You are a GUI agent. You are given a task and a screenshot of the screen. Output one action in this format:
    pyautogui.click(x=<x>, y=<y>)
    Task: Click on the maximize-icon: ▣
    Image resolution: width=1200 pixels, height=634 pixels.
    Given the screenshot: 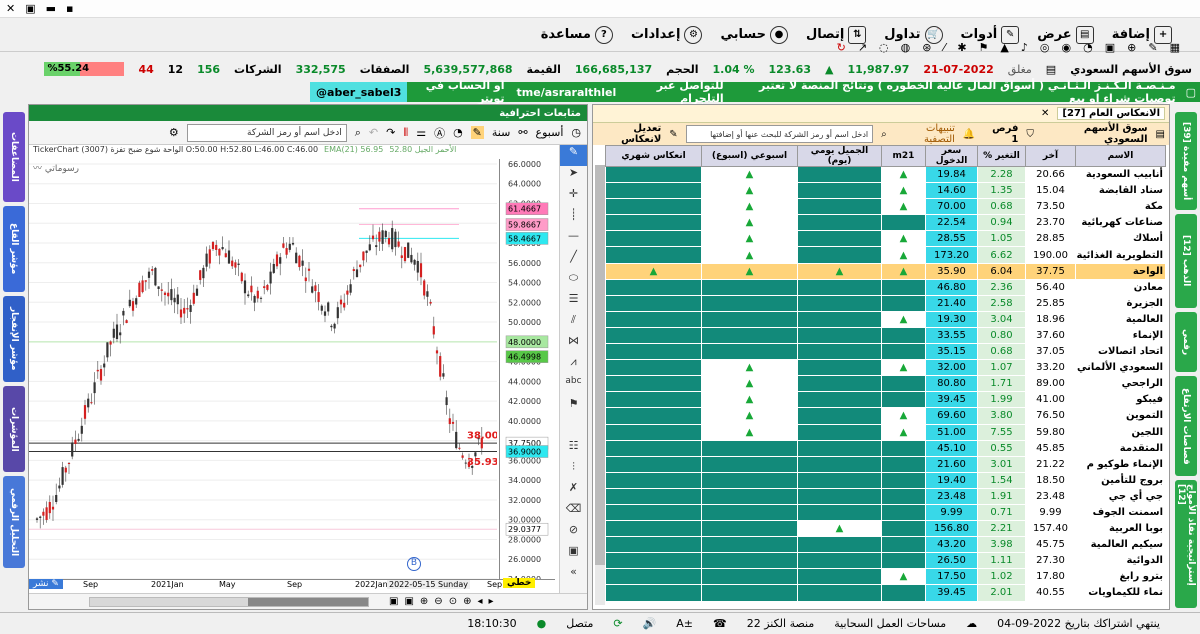 What is the action you would take?
    pyautogui.click(x=30, y=8)
    